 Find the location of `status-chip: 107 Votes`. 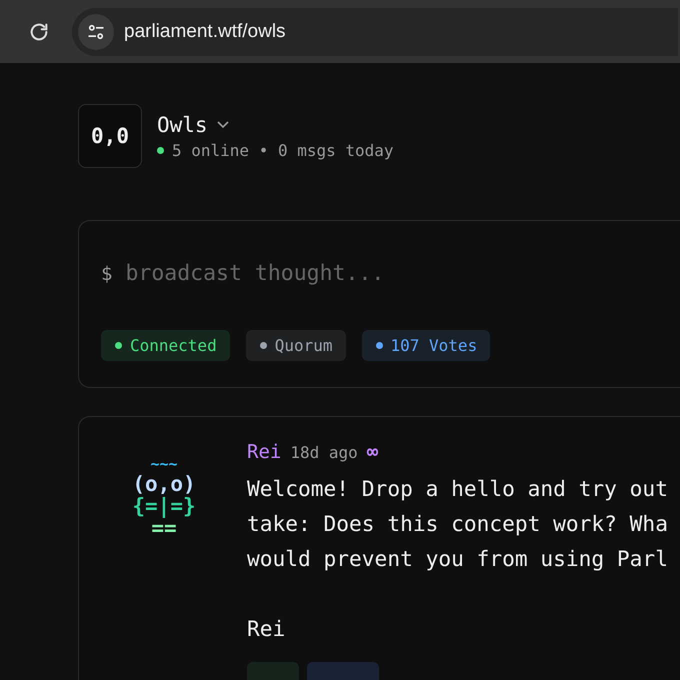

status-chip: 107 Votes is located at coordinates (426, 345).